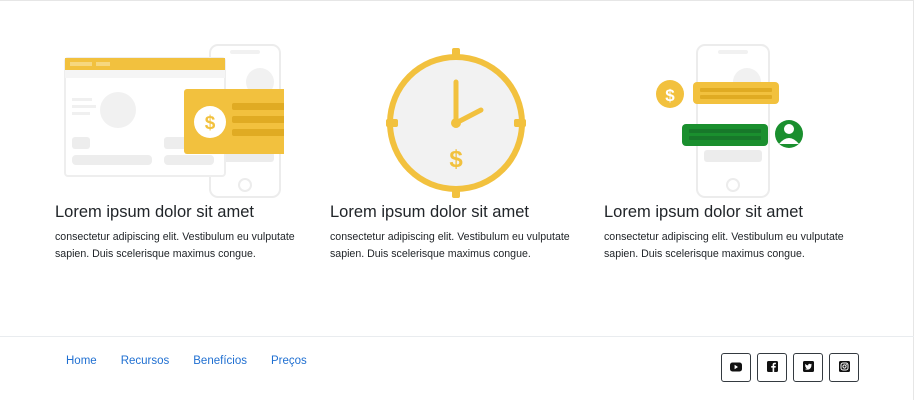 The image size is (914, 400). I want to click on payment-card-illustration-icon: $, so click(180, 120).